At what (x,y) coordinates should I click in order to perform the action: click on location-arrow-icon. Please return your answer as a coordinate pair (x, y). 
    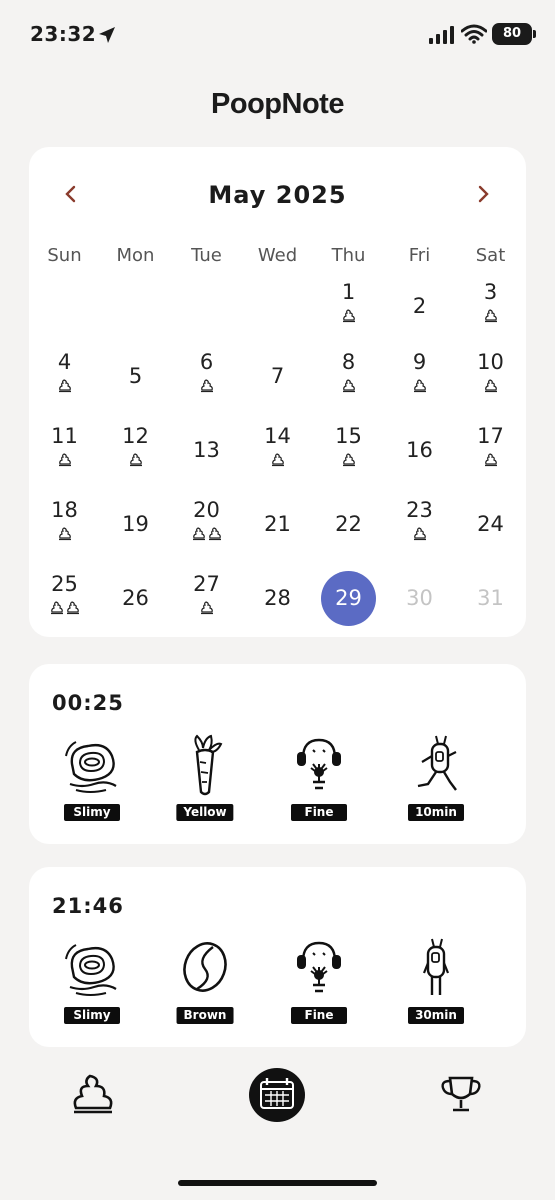
    Looking at the image, I should click on (107, 35).